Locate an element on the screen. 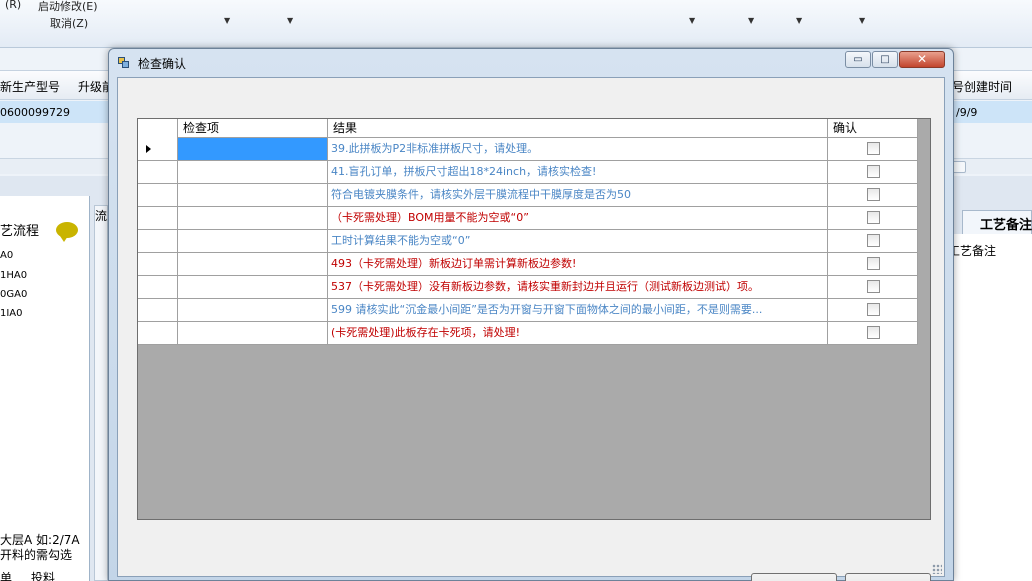 The width and height of the screenshot is (1032, 581). table-row: 537（卡死需处理）没有新板边参数，请核实重新封边并且运行（测试新板边测试）项。 is located at coordinates (528, 287).